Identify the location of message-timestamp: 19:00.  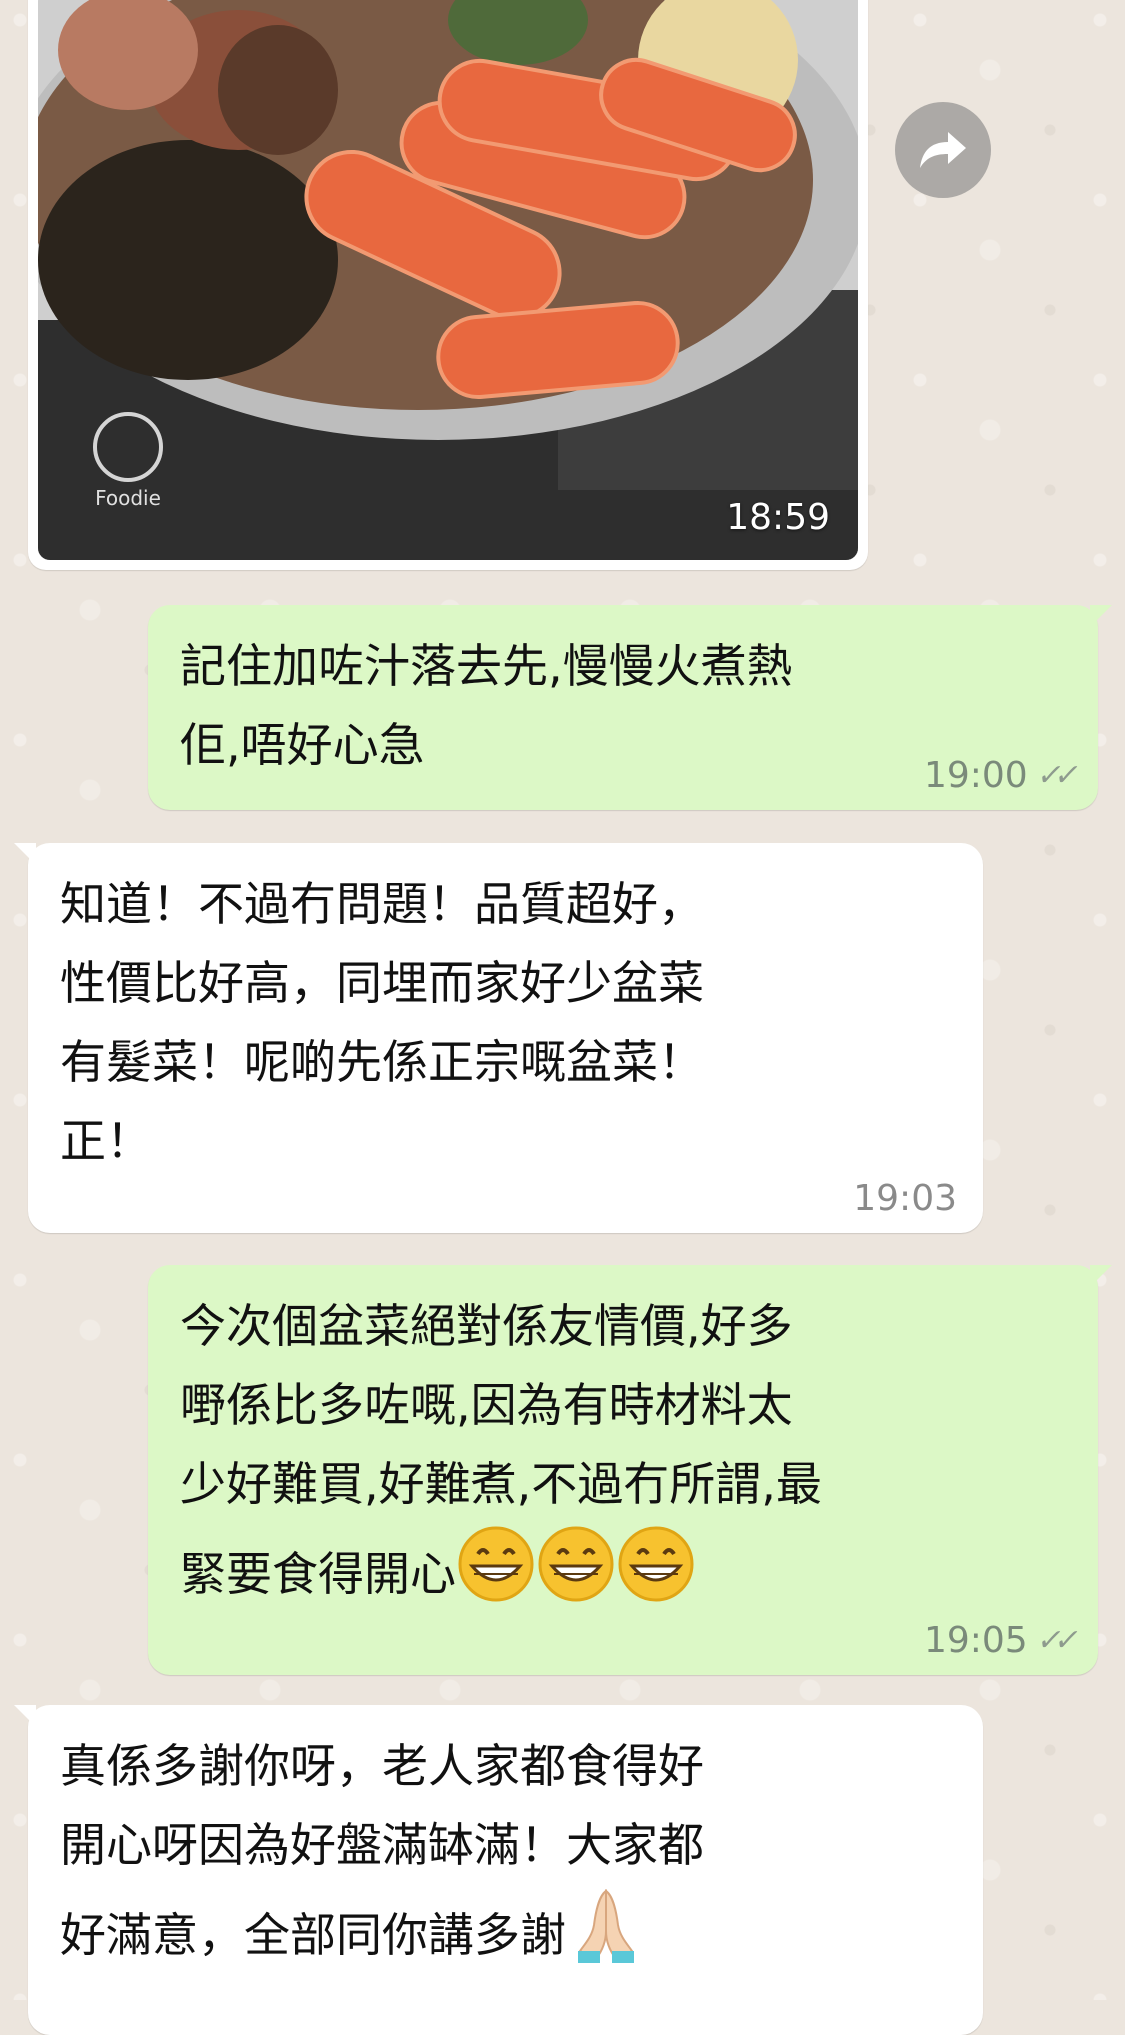
(975, 775).